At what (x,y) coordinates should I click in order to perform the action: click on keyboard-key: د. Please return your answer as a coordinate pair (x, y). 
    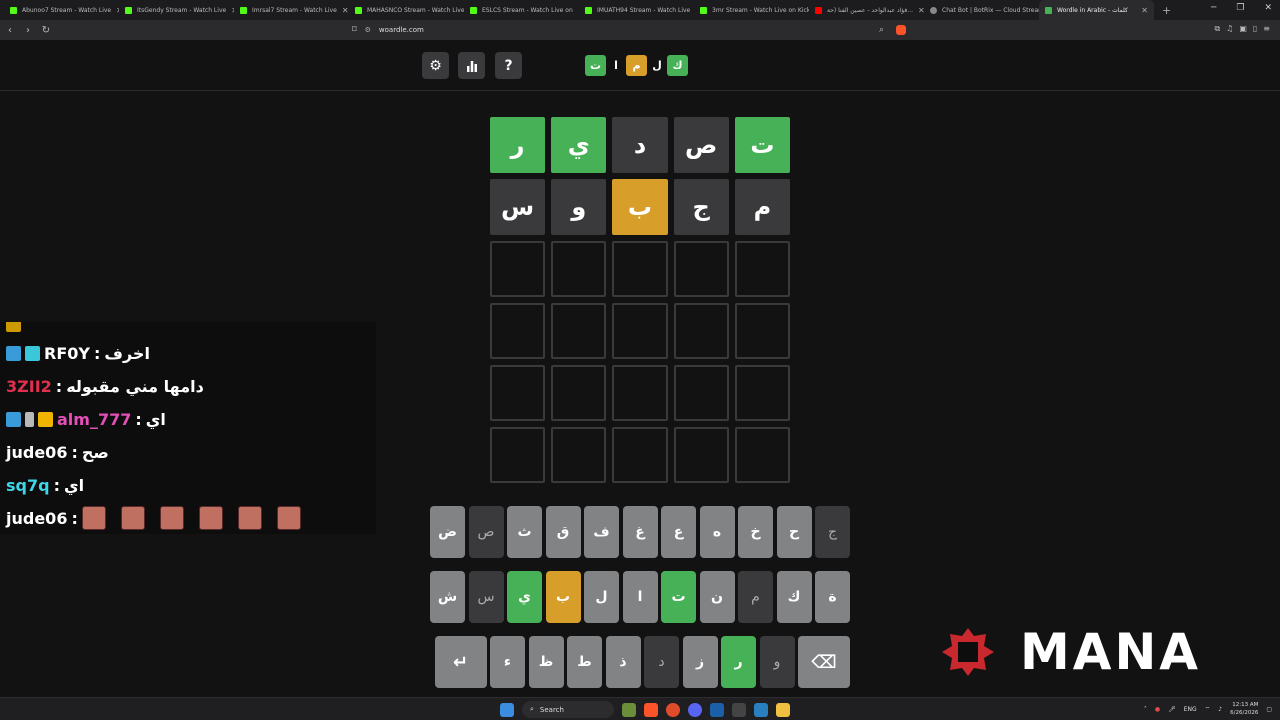
    Looking at the image, I should click on (661, 662).